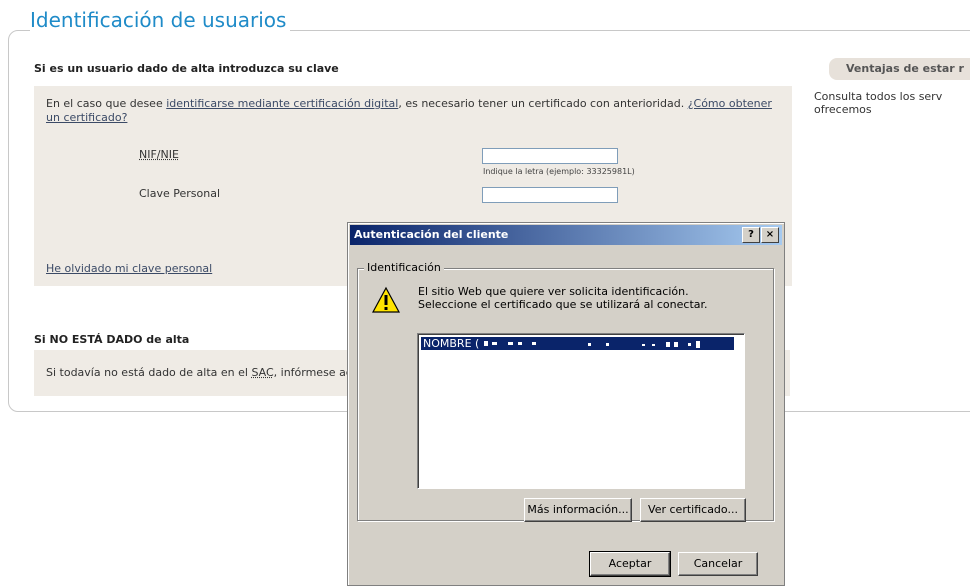  Describe the element at coordinates (550, 195) in the screenshot. I see `password-input` at that location.